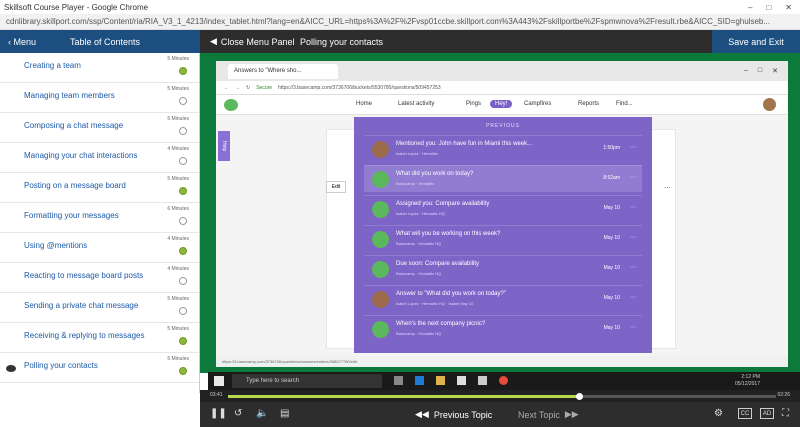 The width and height of the screenshot is (800, 427). I want to click on double-chevron-left-icon: ◀, so click(213, 41).